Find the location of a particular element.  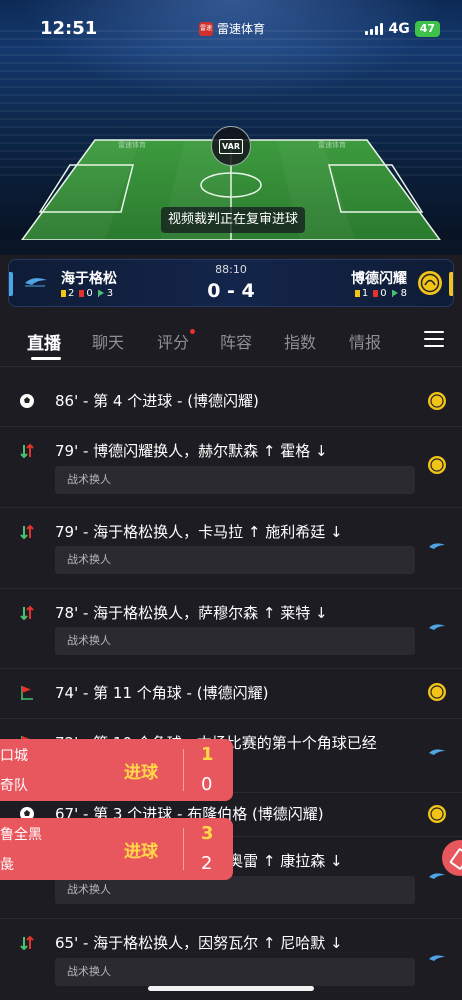

away-stats: 1 0 8 is located at coordinates (380, 293).